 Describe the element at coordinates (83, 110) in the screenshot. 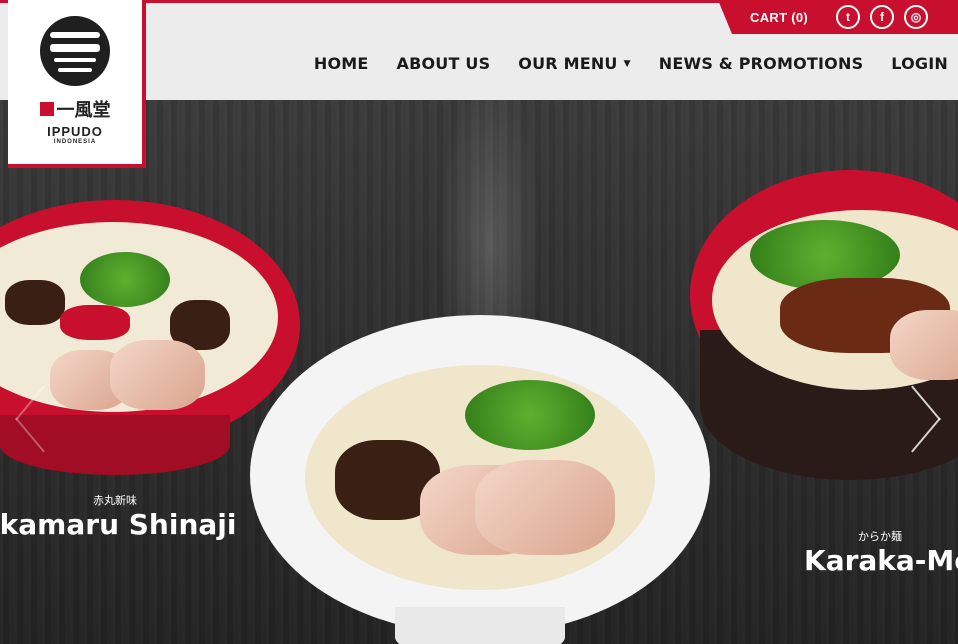

I see `logo-kanji-text: 一風堂` at that location.